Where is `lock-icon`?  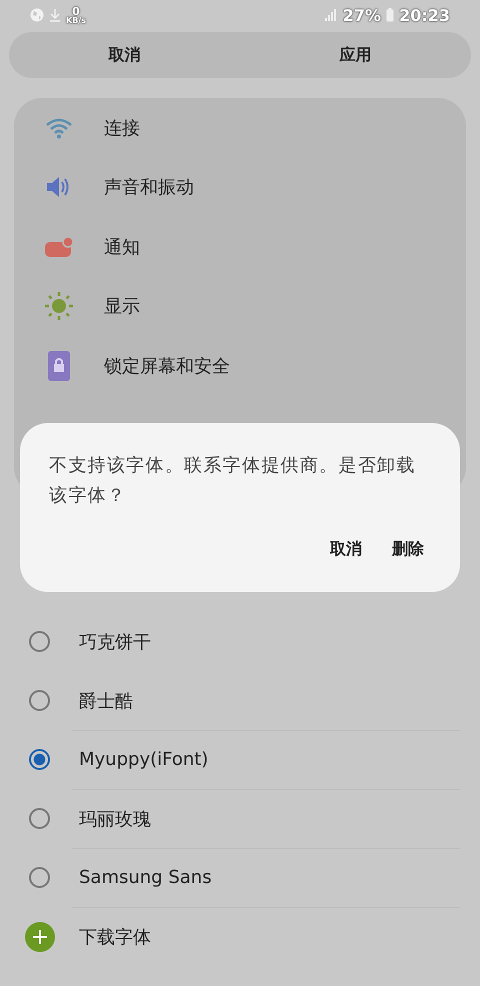
lock-icon is located at coordinates (59, 365).